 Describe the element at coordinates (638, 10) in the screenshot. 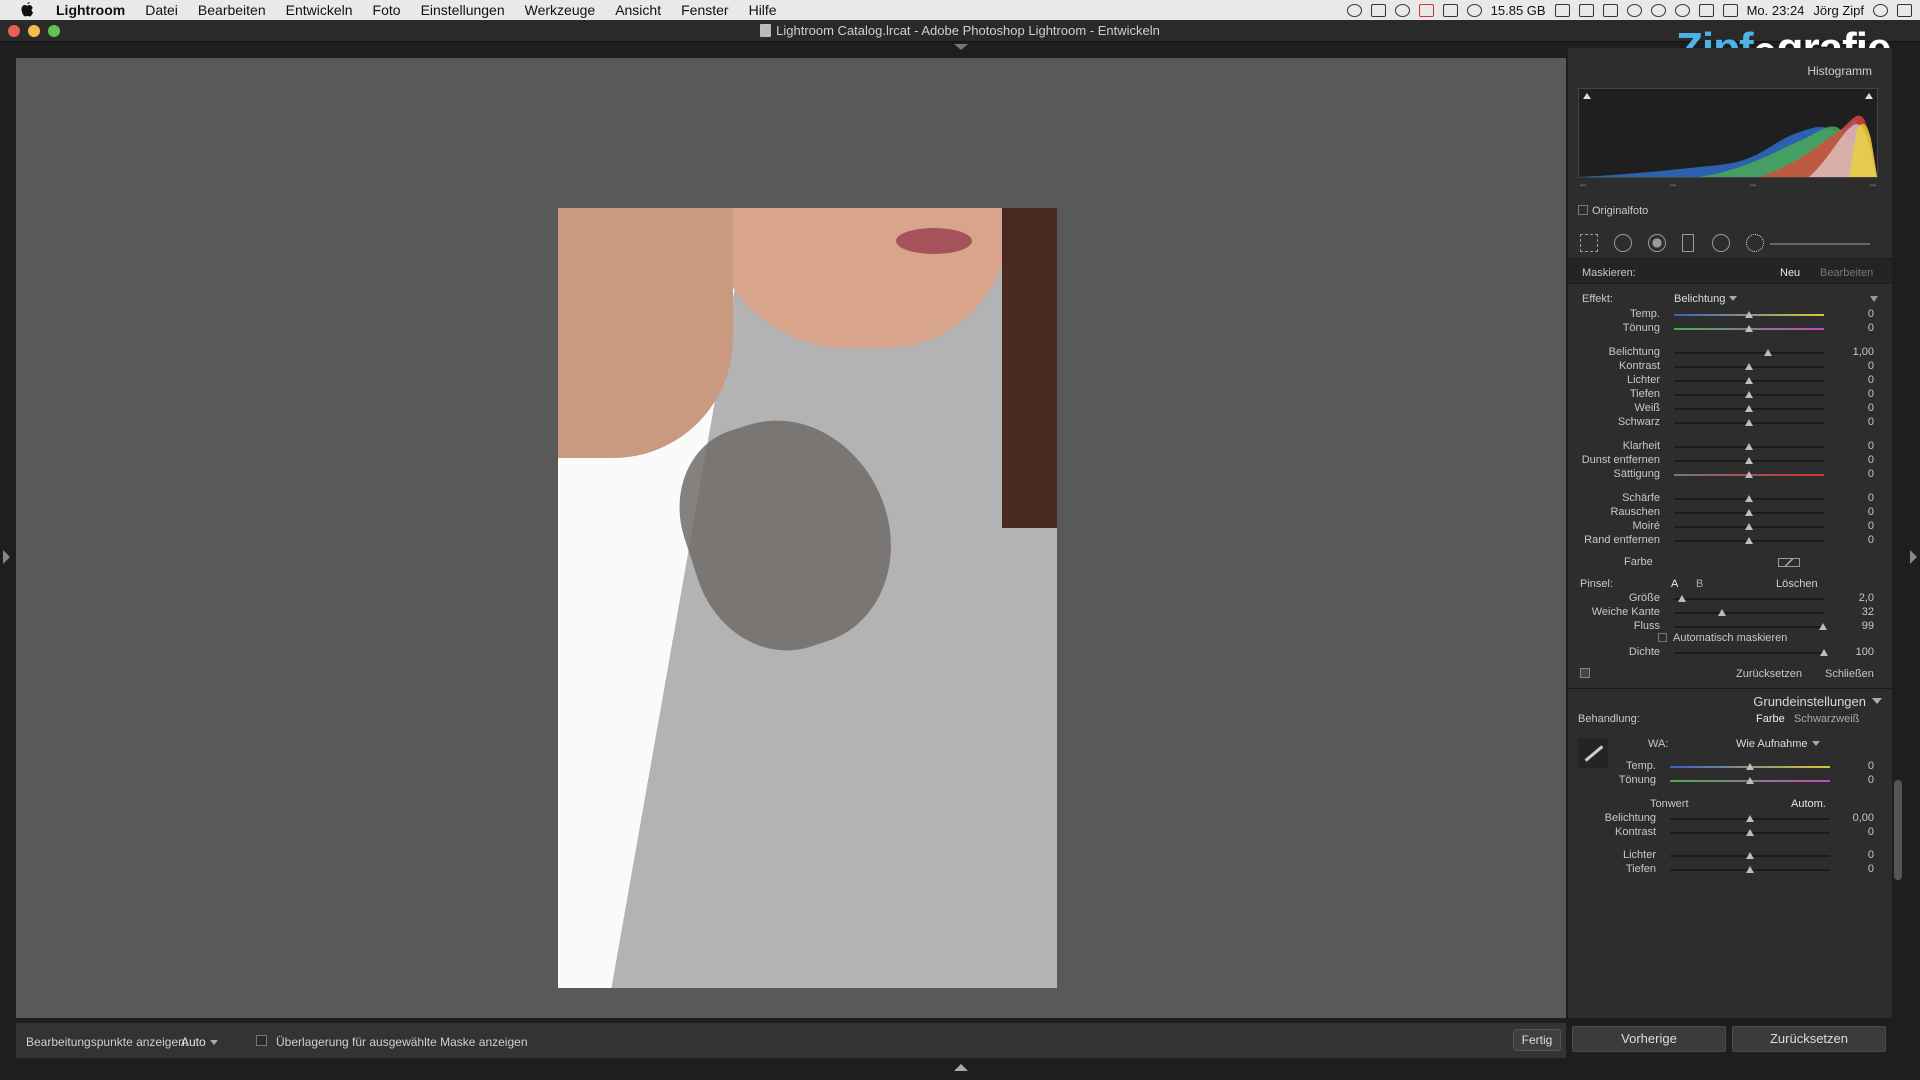

I see `menu-ansicht: Ansicht` at that location.